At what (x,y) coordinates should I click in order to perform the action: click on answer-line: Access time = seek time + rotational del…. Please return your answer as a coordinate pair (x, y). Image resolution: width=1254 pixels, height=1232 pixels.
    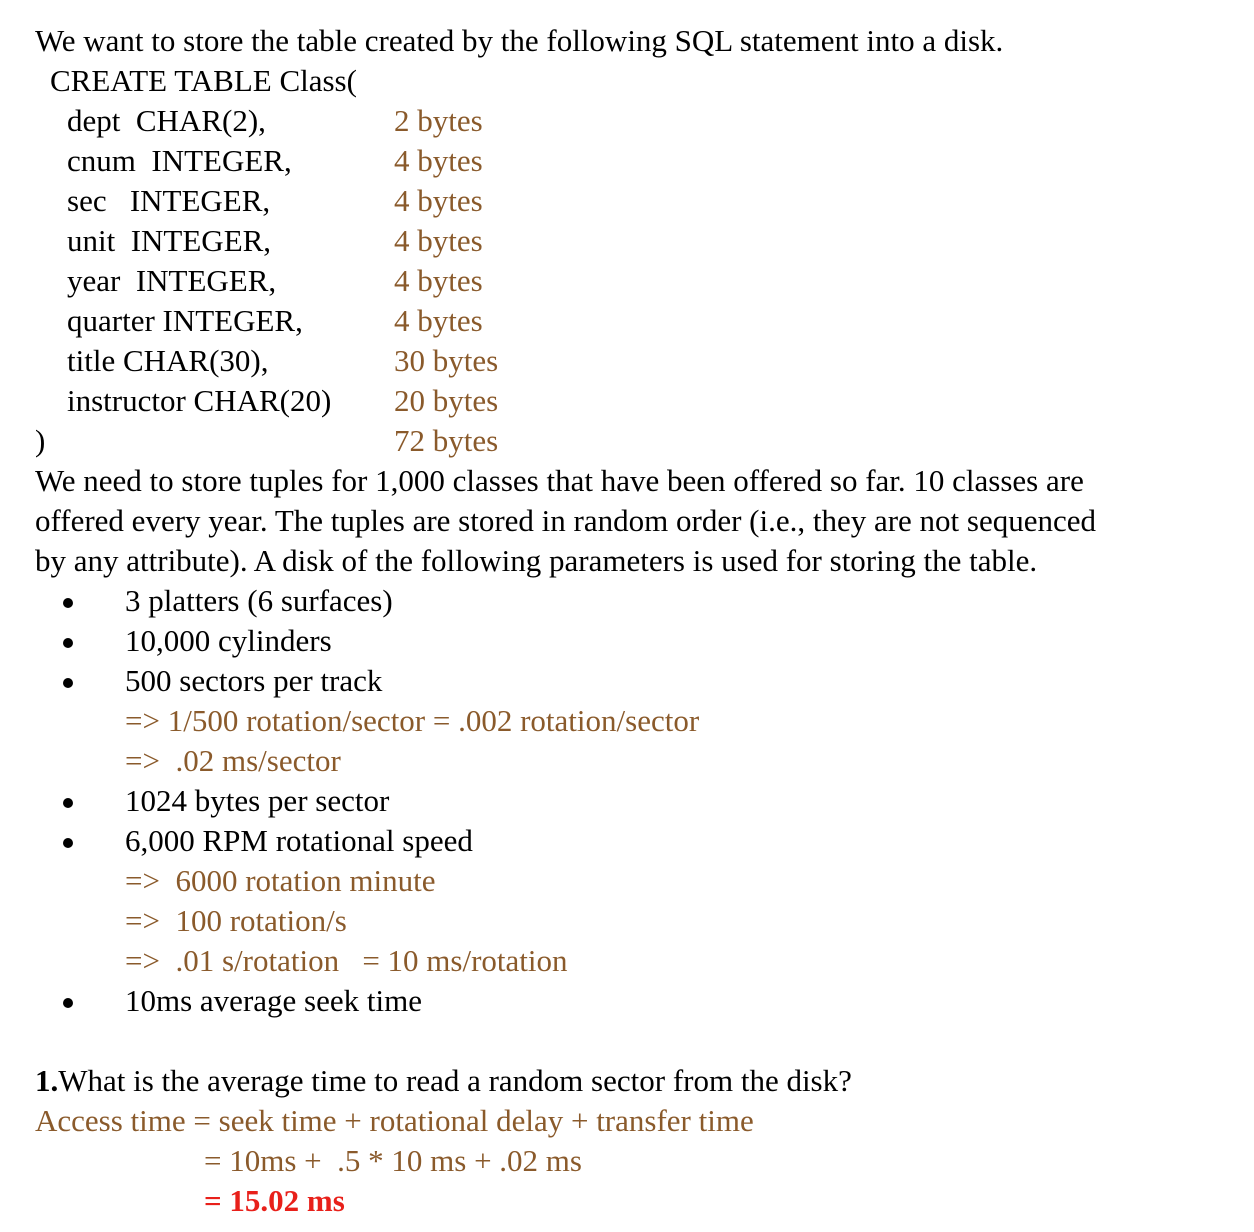
    Looking at the image, I should click on (394, 1120).